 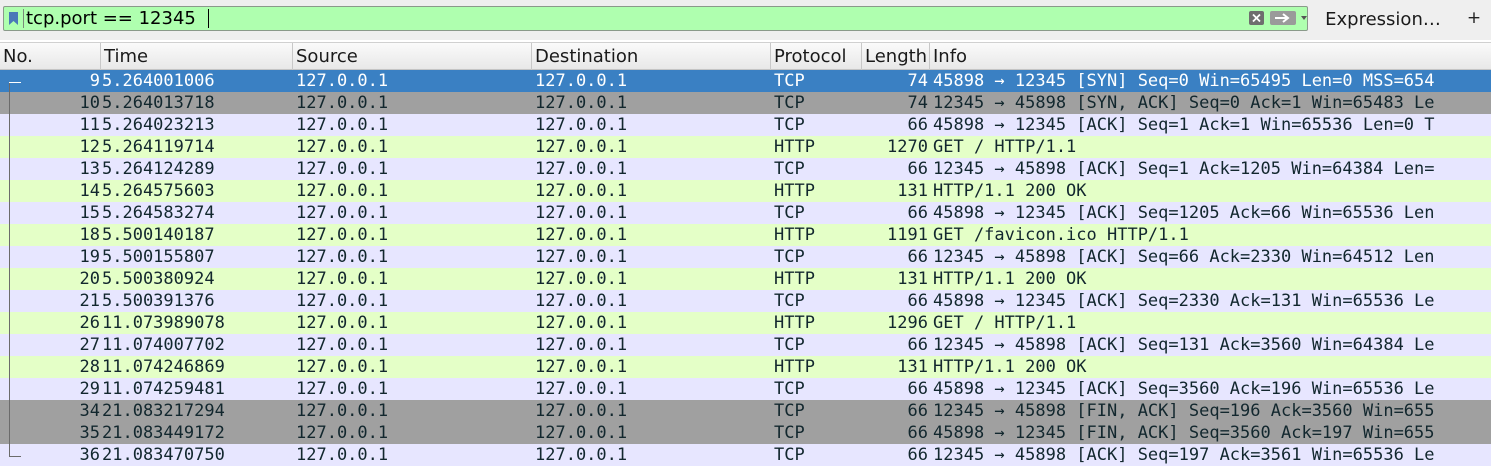 I want to click on bookmark-icon, so click(x=13, y=18).